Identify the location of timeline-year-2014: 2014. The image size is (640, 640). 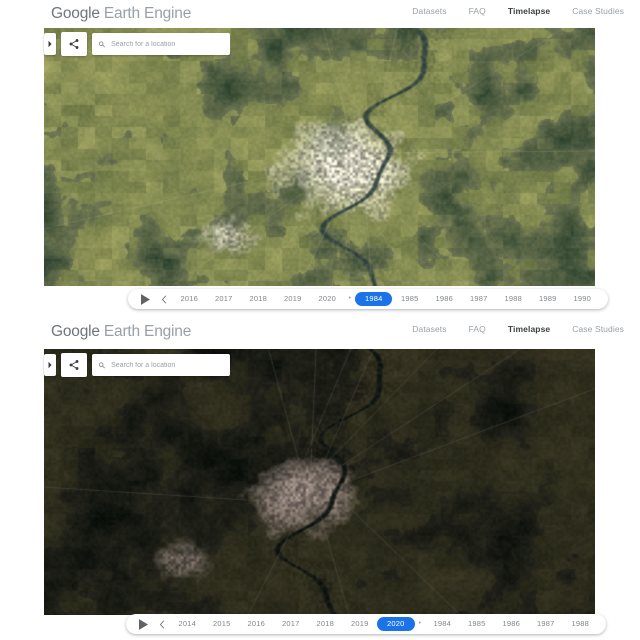
(187, 624).